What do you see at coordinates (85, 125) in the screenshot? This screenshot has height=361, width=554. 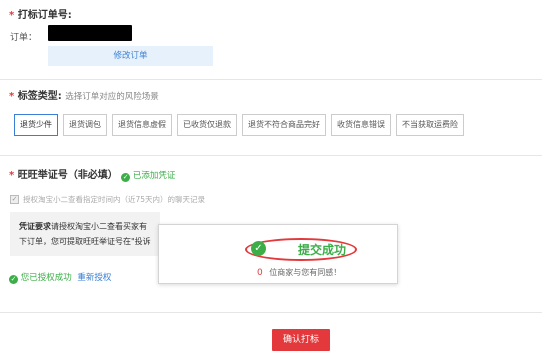 I see `tag-option-return-swapped: 退货调包` at bounding box center [85, 125].